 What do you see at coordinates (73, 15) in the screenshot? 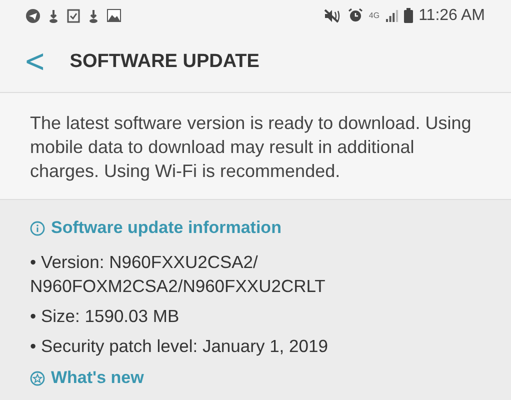
I see `checklist-icon` at bounding box center [73, 15].